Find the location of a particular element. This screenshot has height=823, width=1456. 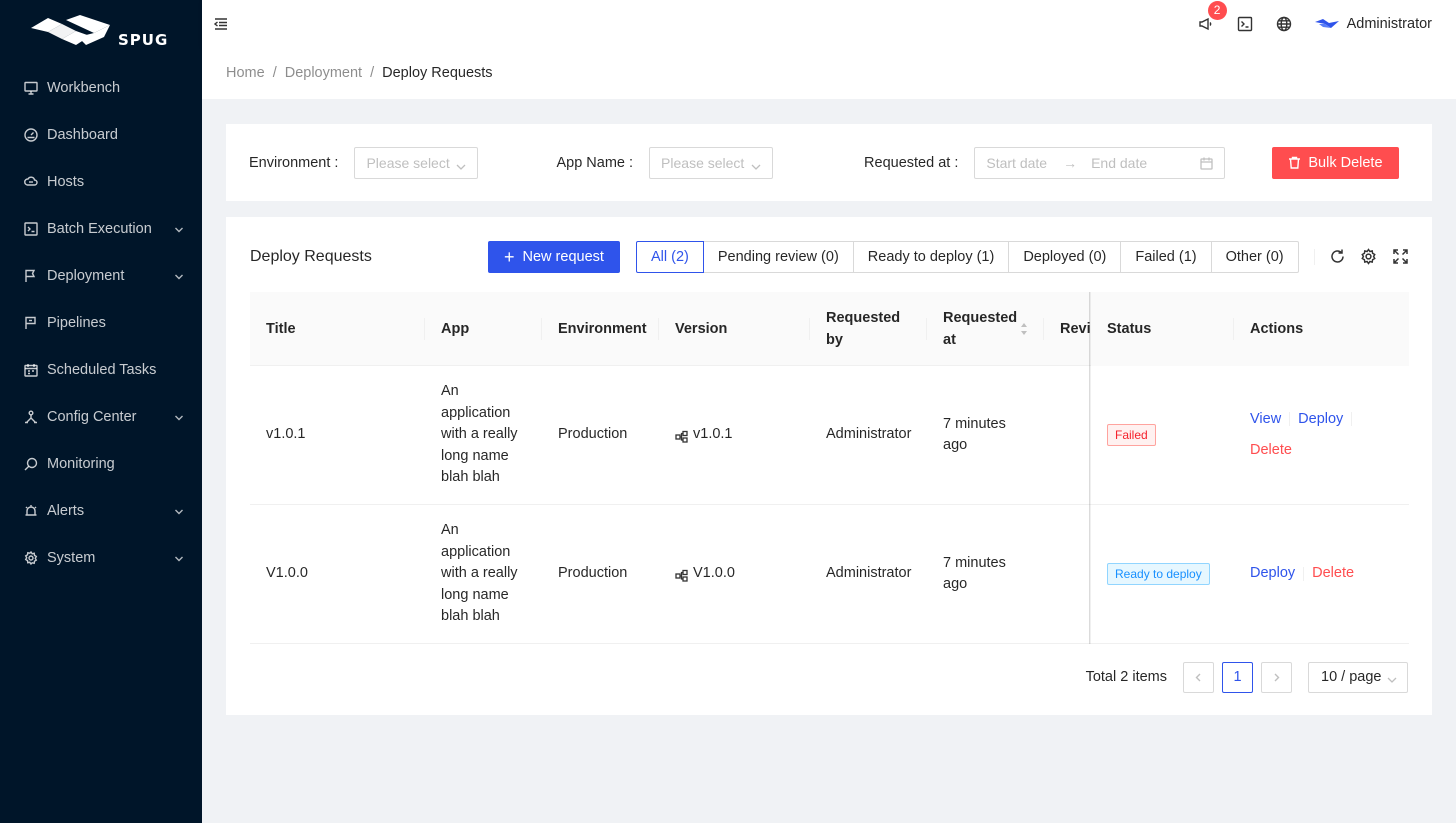

globe-icon is located at coordinates (1284, 23).